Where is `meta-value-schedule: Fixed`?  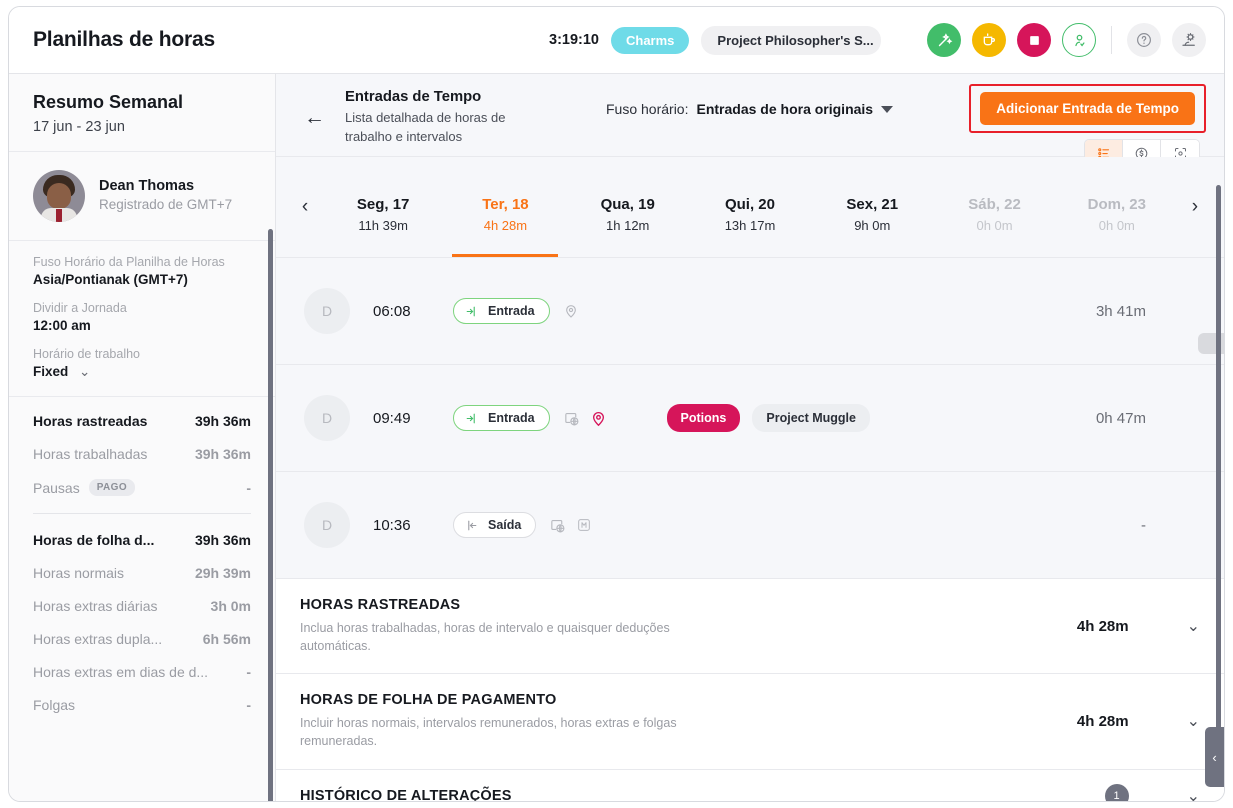
meta-value-schedule: Fixed is located at coordinates (51, 371).